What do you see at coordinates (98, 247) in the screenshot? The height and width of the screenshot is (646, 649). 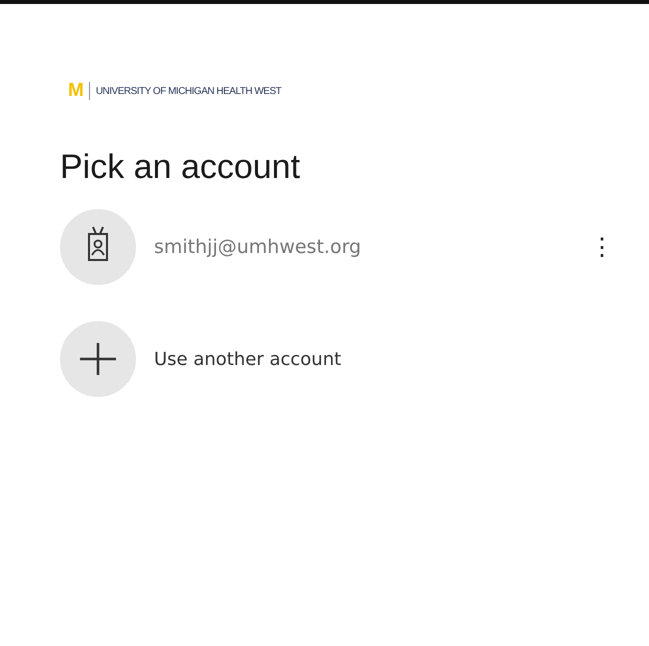 I see `id-badge-icon` at bounding box center [98, 247].